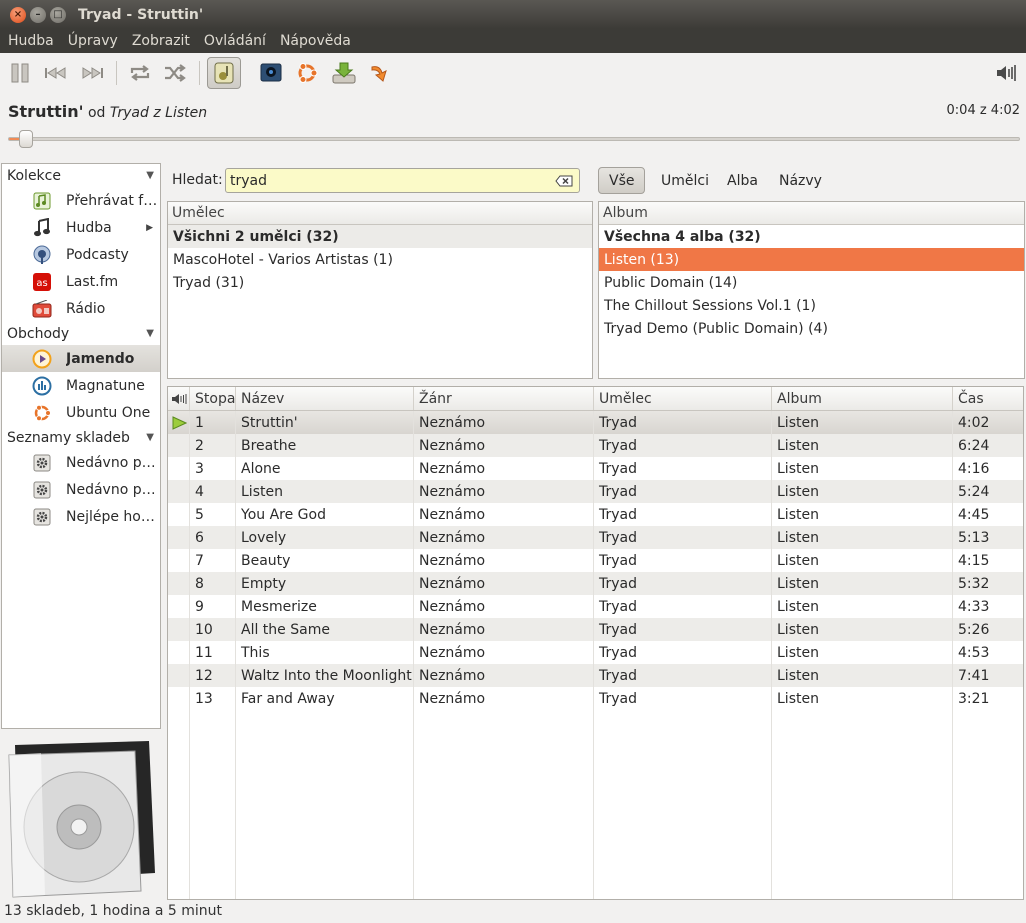 The width and height of the screenshot is (1026, 923). Describe the element at coordinates (235, 41) in the screenshot. I see `menu-ovladani: Ovládání` at that location.